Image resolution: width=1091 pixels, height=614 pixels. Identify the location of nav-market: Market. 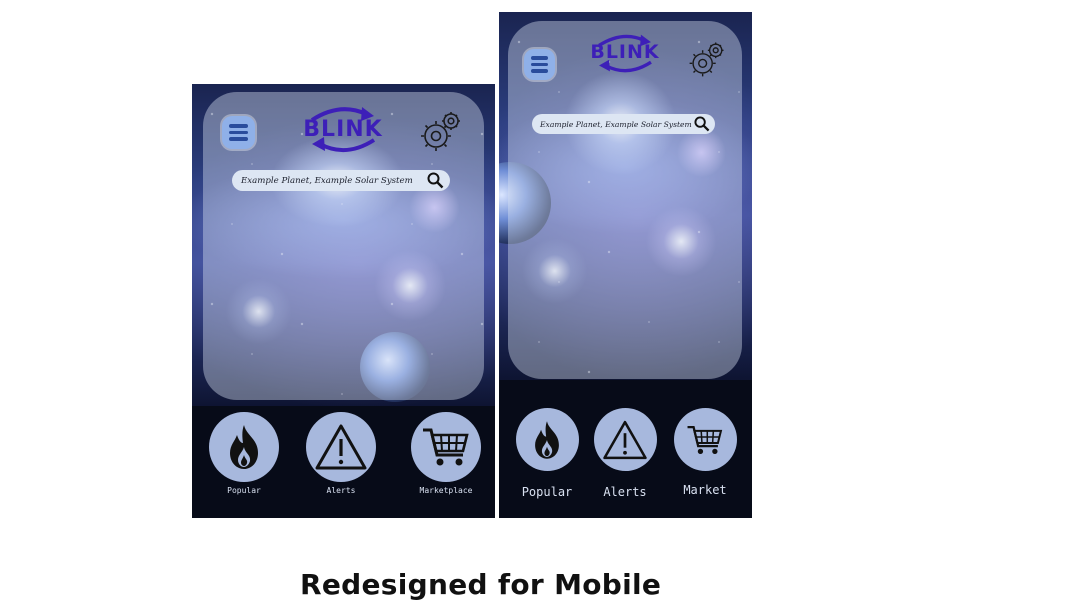
(705, 452).